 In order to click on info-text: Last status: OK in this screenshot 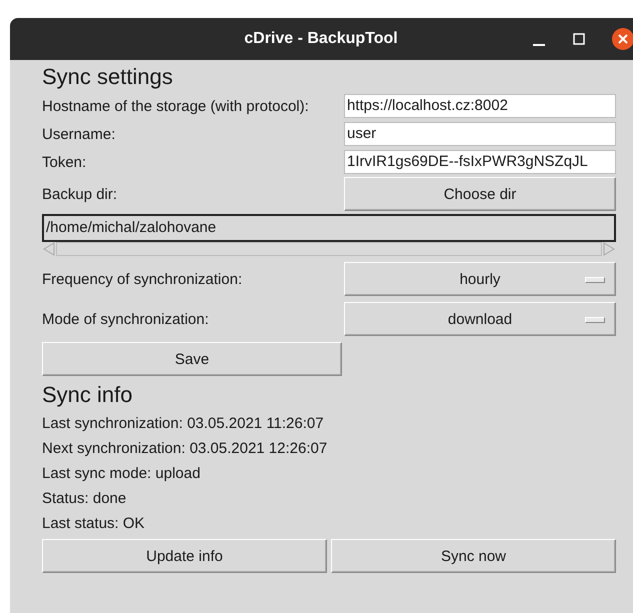, I will do `click(94, 524)`.